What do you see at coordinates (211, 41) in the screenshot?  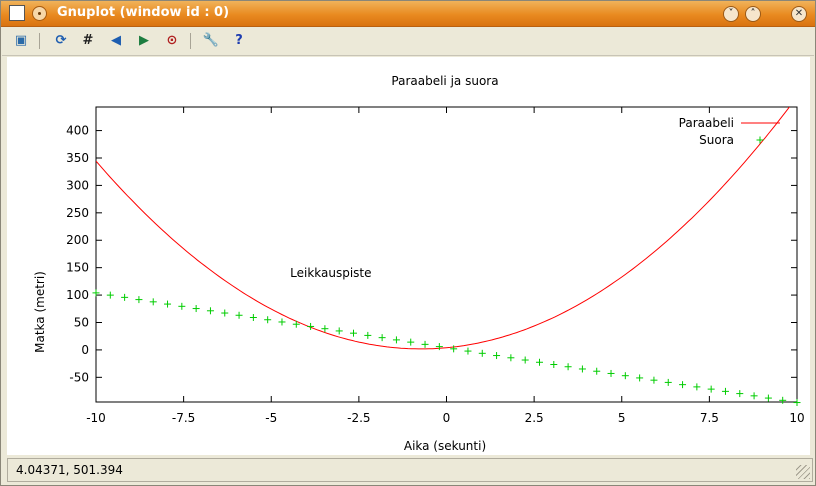 I see `settings-icon: 🔧` at bounding box center [211, 41].